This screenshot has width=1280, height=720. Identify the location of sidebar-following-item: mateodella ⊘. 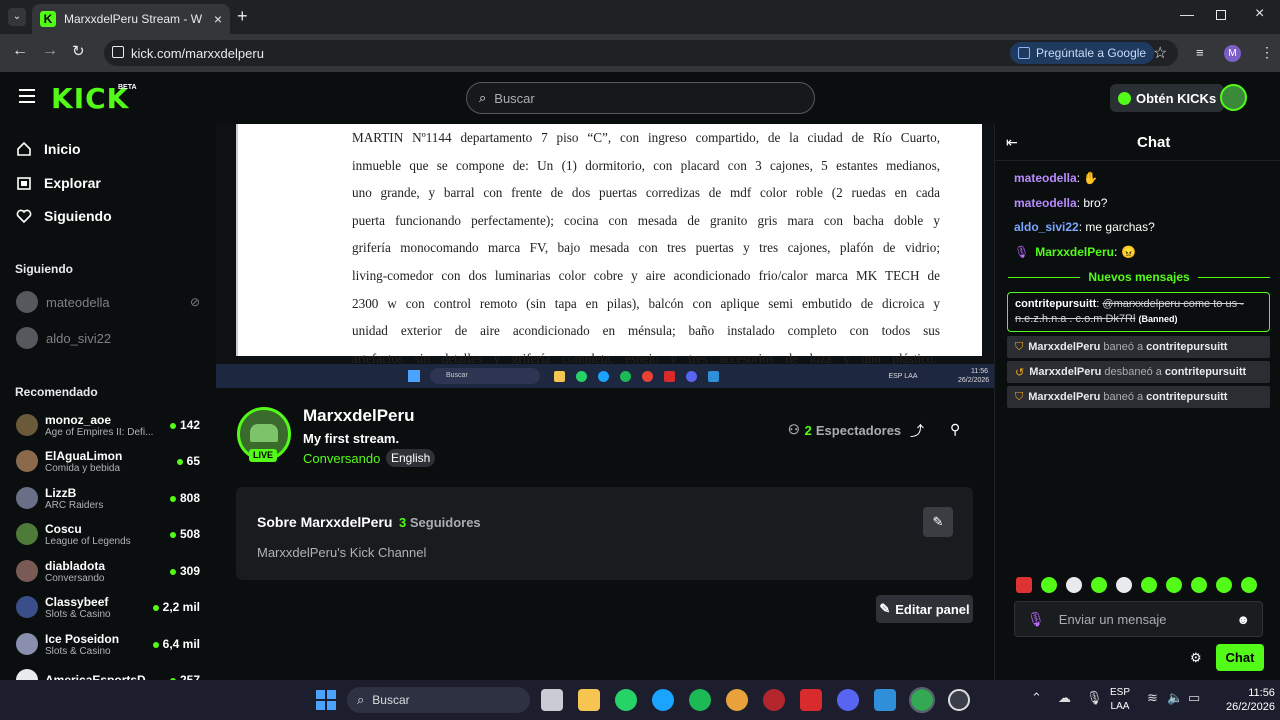
(108, 302).